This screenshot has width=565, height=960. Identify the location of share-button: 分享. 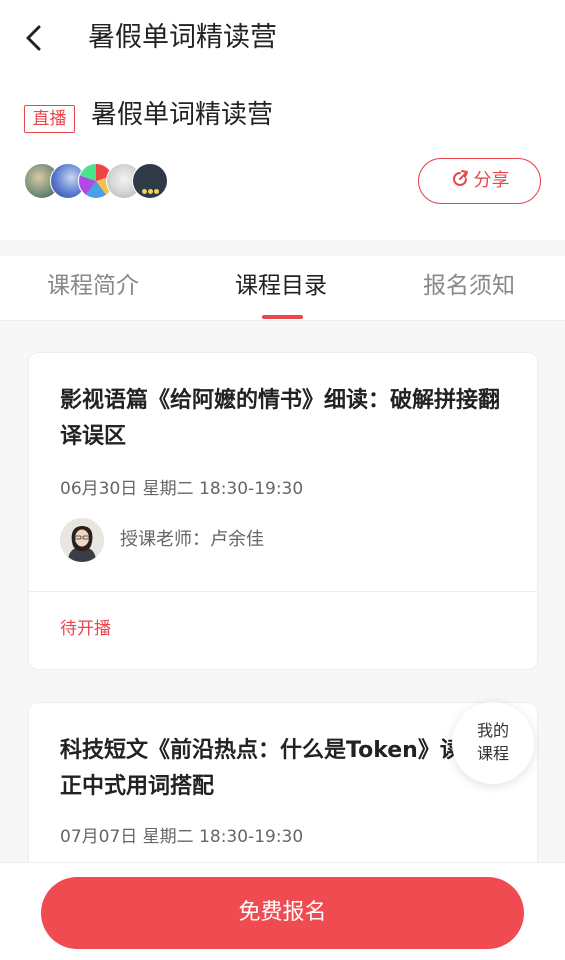
(479, 181).